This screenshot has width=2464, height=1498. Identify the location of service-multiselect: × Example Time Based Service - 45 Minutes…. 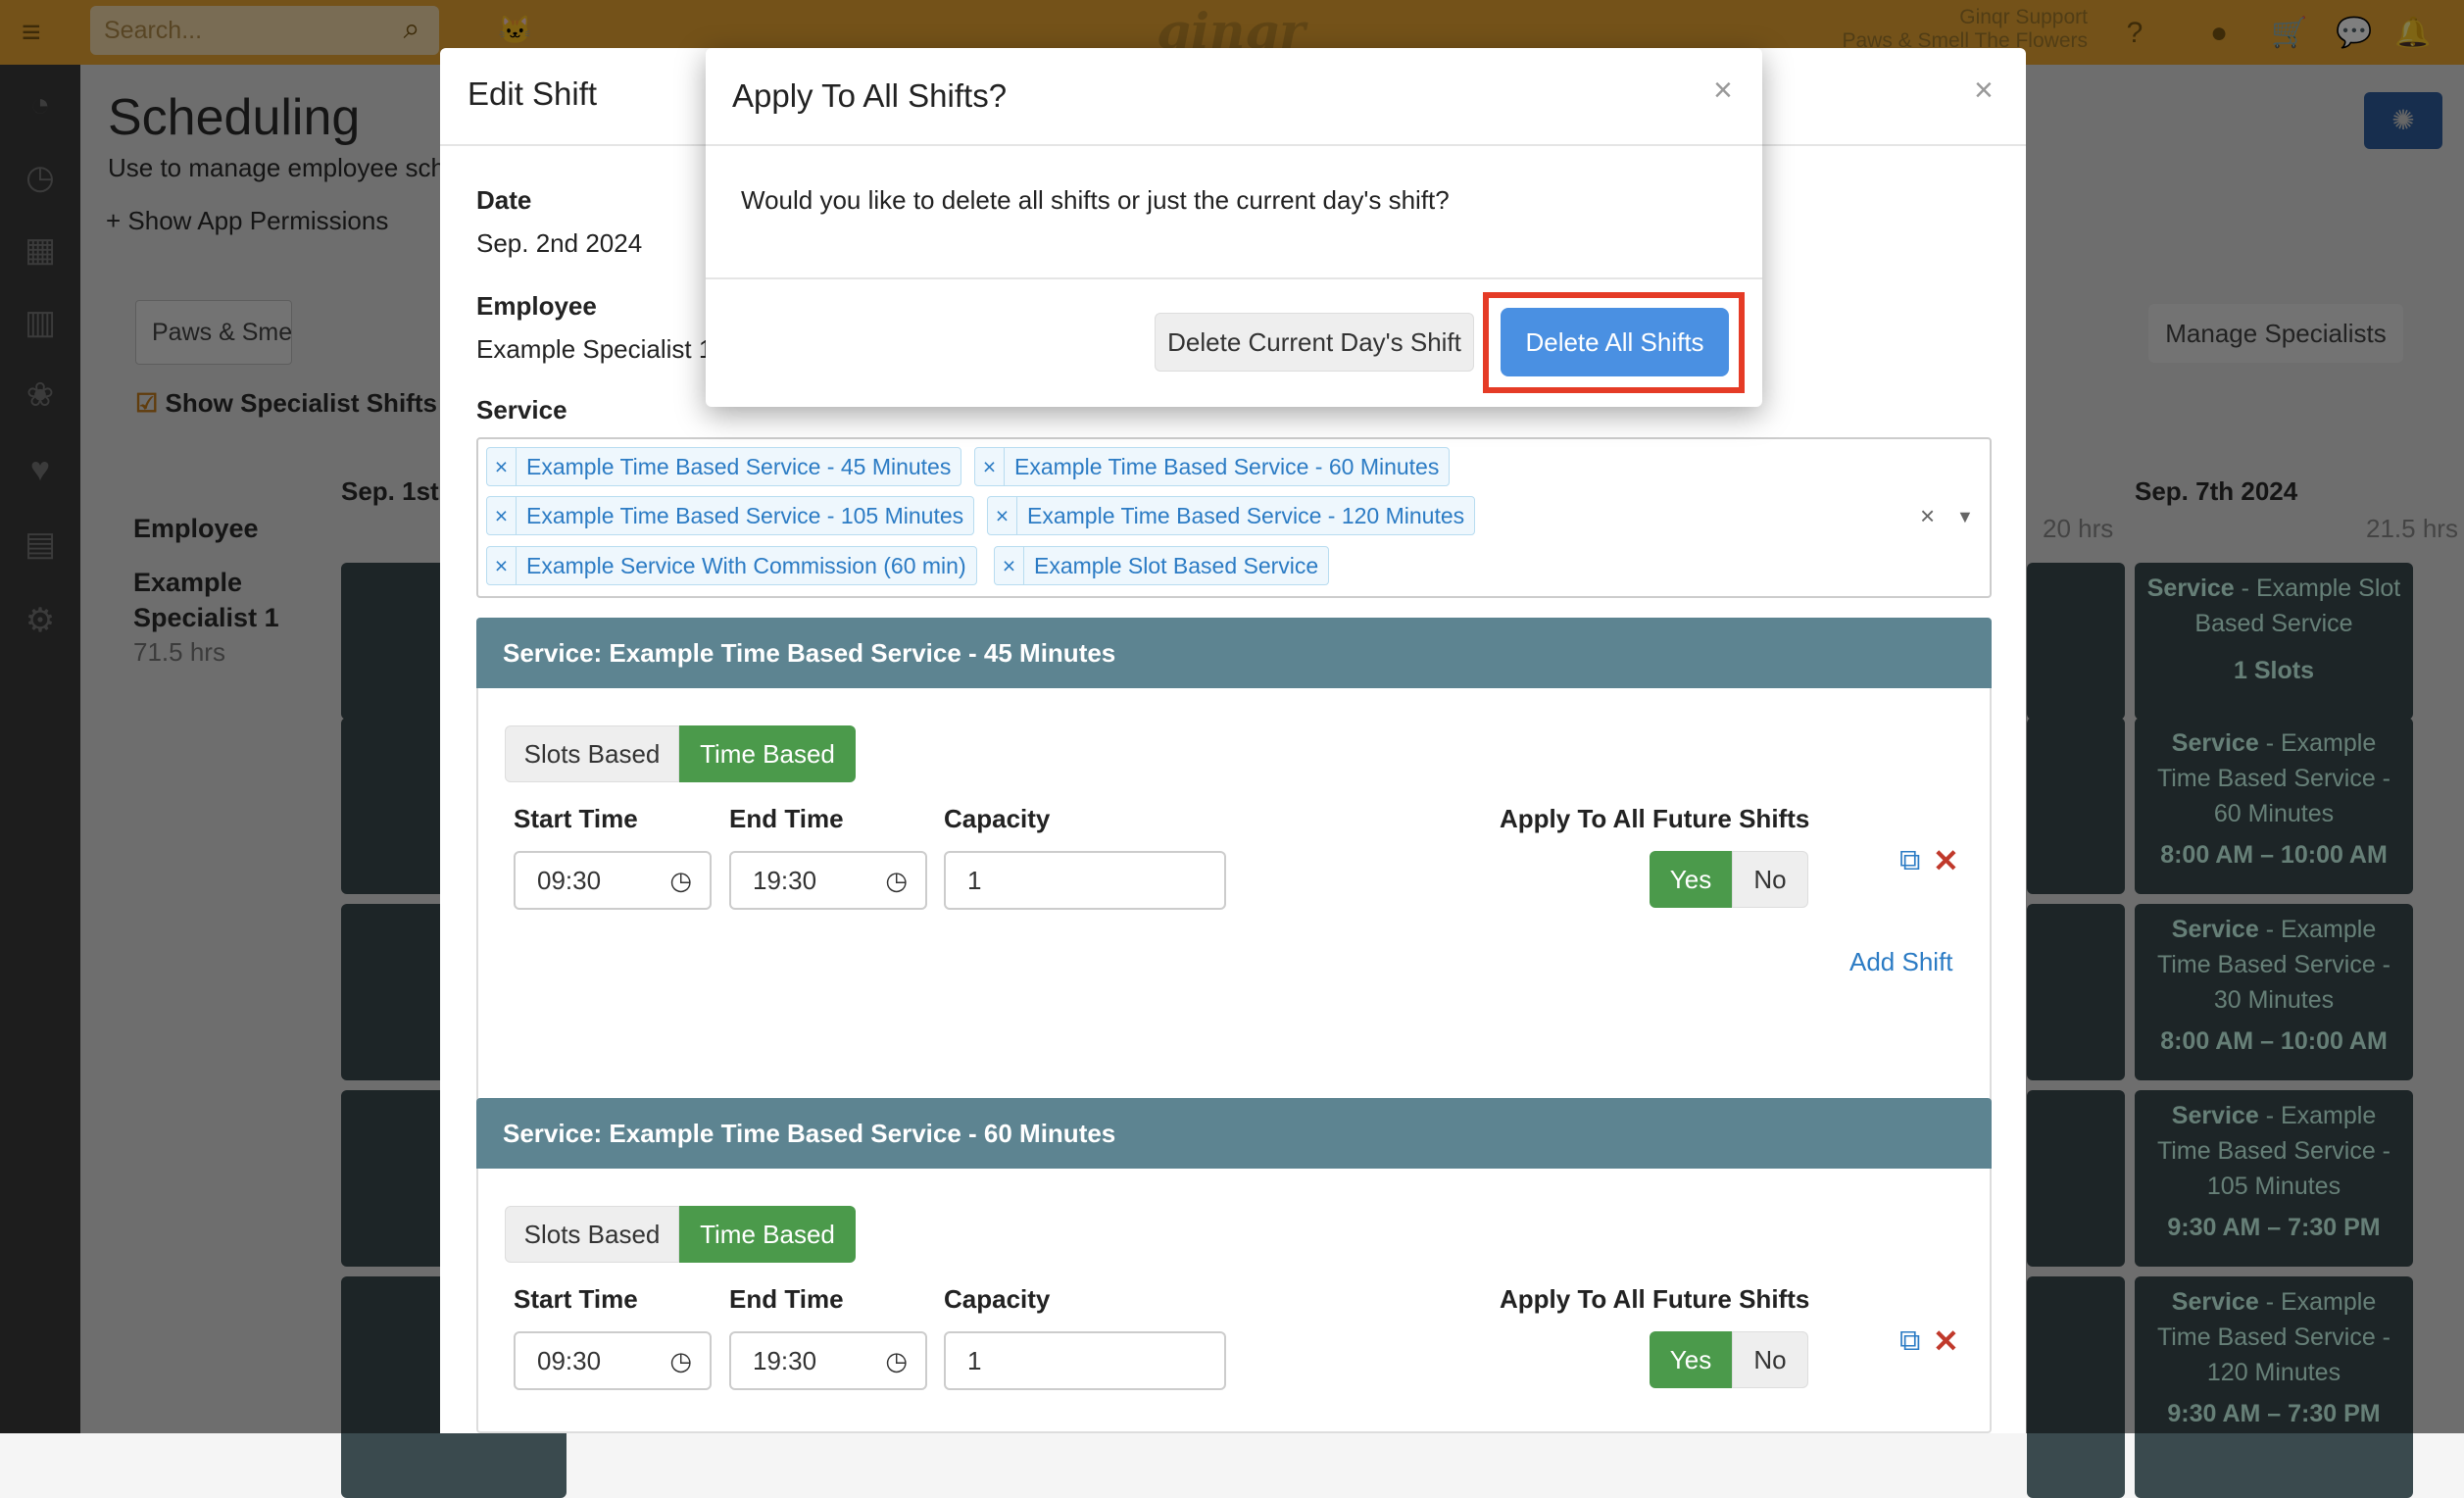
(1234, 518).